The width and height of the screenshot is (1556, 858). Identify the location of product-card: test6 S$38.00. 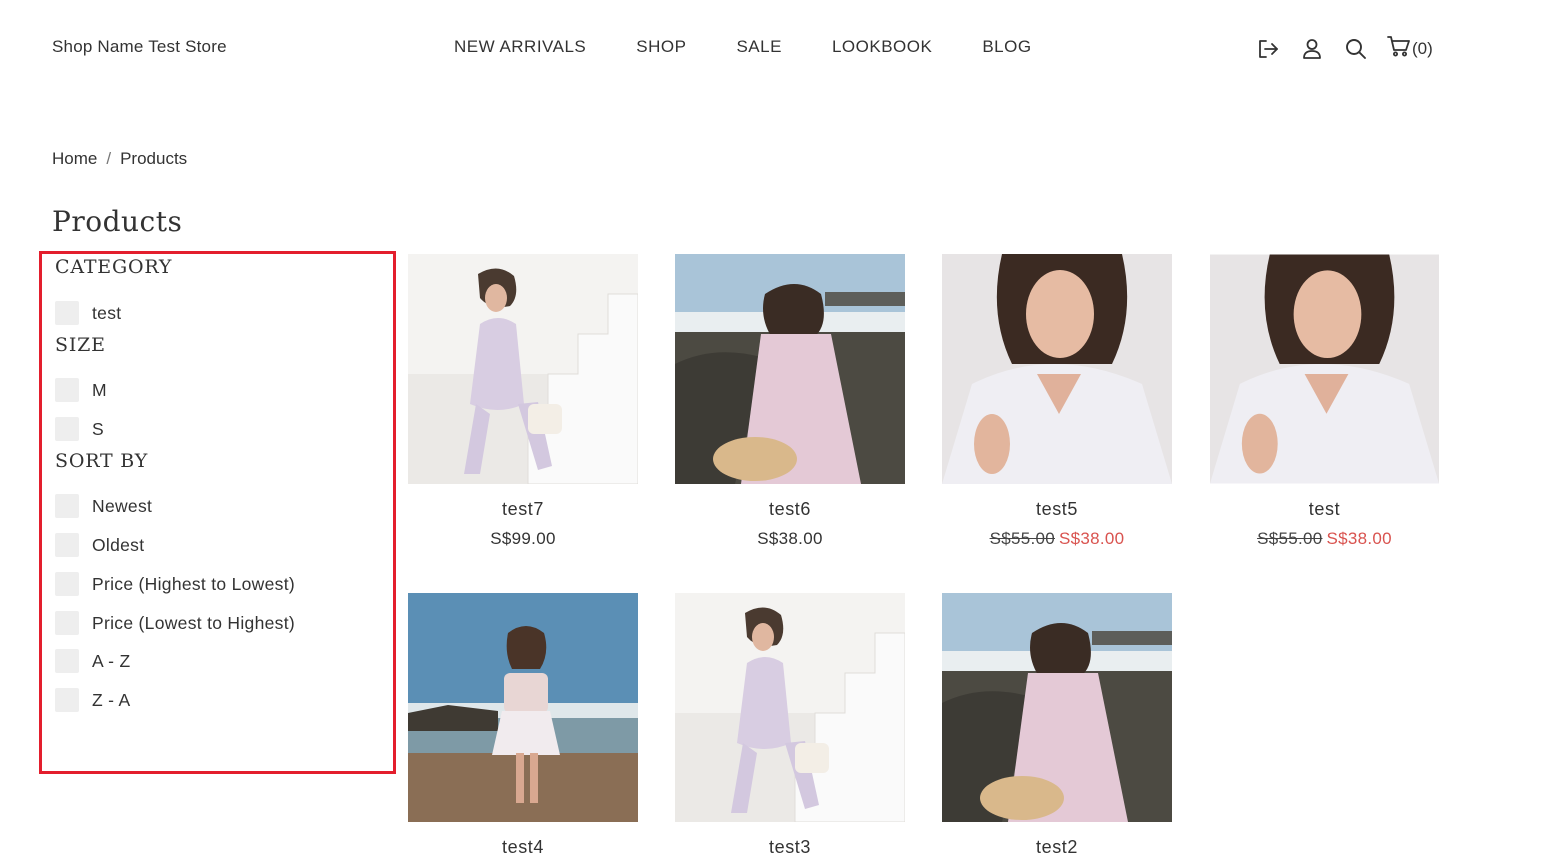
(790, 401).